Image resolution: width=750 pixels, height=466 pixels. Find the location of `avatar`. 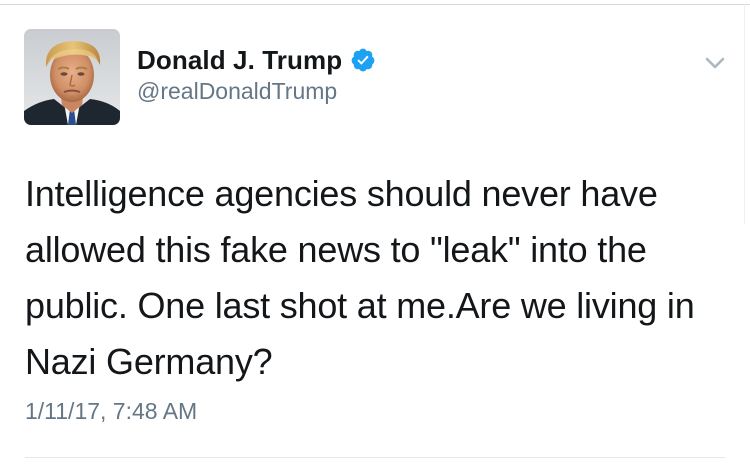

avatar is located at coordinates (72, 77).